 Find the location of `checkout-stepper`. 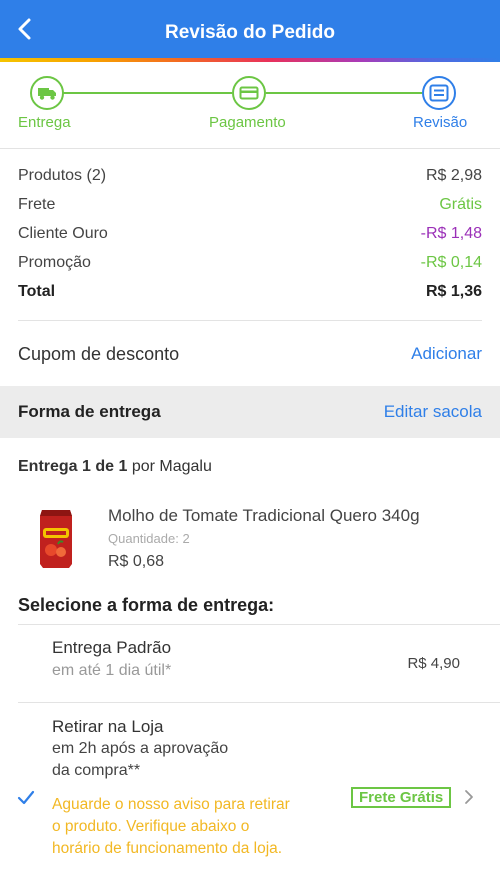

checkout-stepper is located at coordinates (250, 105).